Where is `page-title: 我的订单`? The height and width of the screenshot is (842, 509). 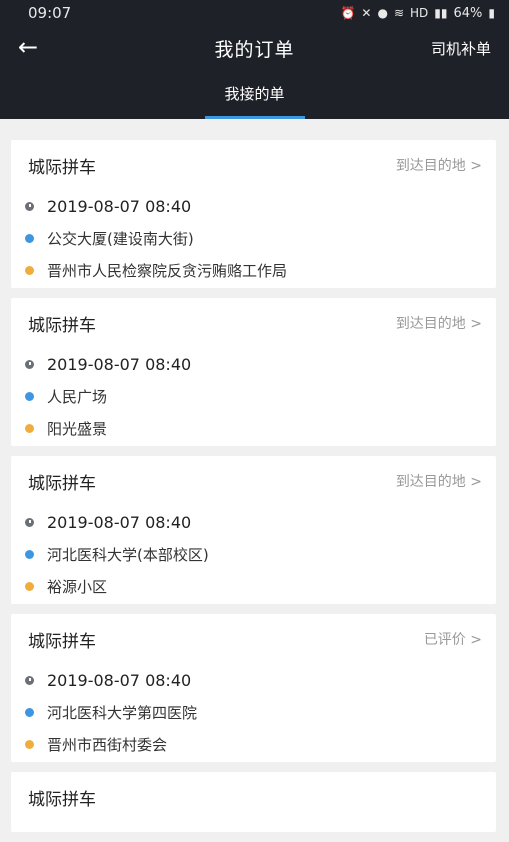 page-title: 我的订单 is located at coordinates (254, 49).